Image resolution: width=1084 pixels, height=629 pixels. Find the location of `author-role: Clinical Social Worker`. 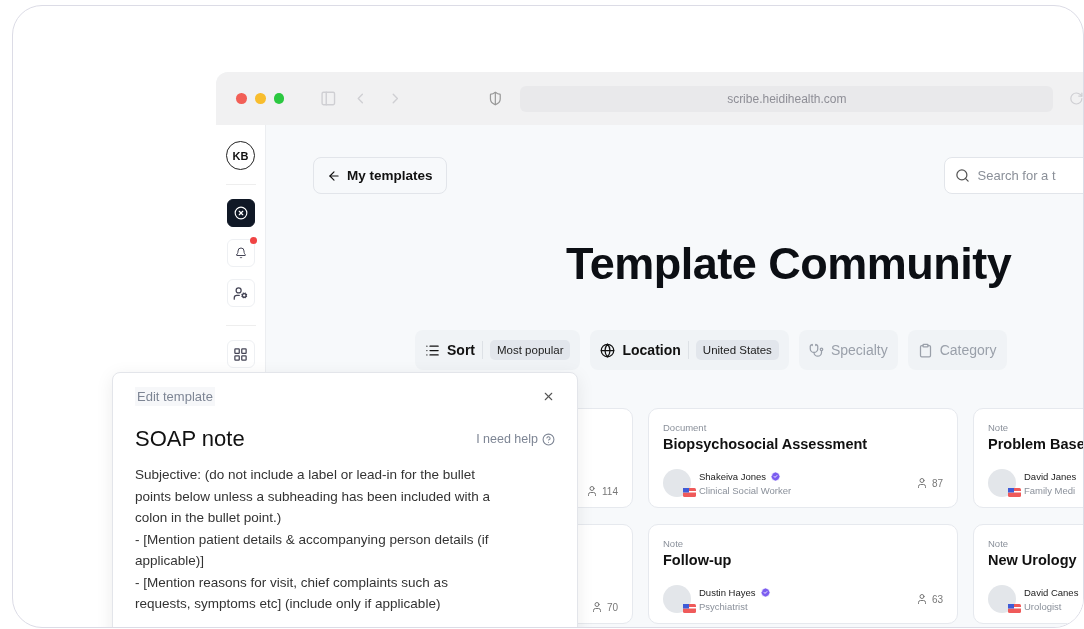

author-role: Clinical Social Worker is located at coordinates (745, 490).